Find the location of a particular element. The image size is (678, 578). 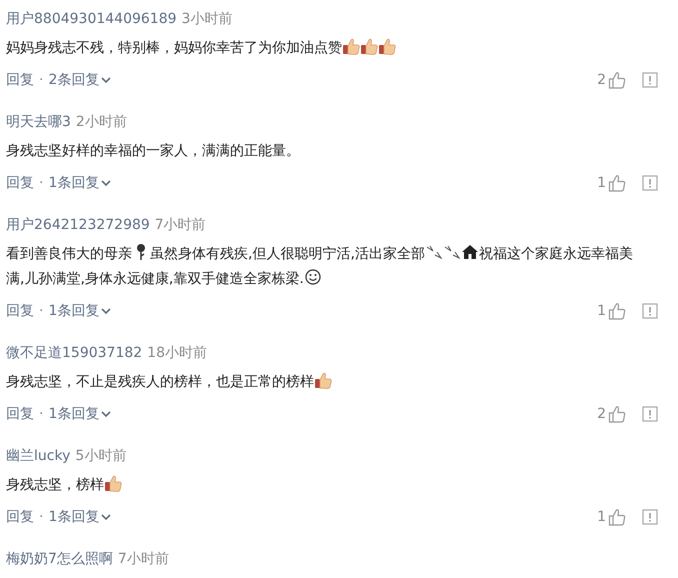

comment-text: 看到善良伟大的母亲 虽然身体有残疾,但人很聪明宁活,活出家全部 祝福这个家庭永远幸福美满,儿孙满堂,身体永远健康,靠双手健造全家栋梁. is located at coordinates (328, 267).